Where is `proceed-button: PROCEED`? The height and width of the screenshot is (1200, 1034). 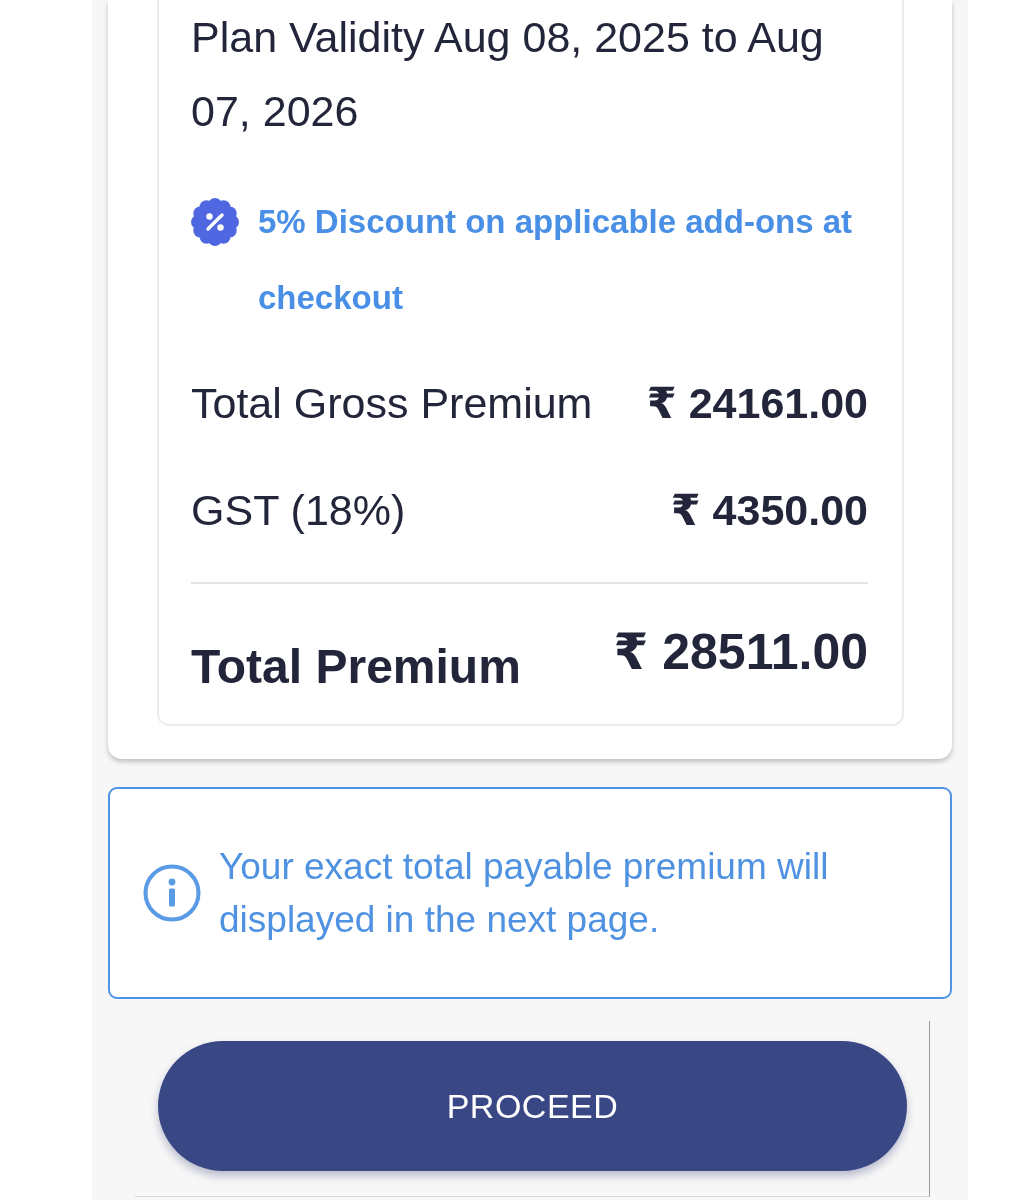 proceed-button: PROCEED is located at coordinates (532, 1106).